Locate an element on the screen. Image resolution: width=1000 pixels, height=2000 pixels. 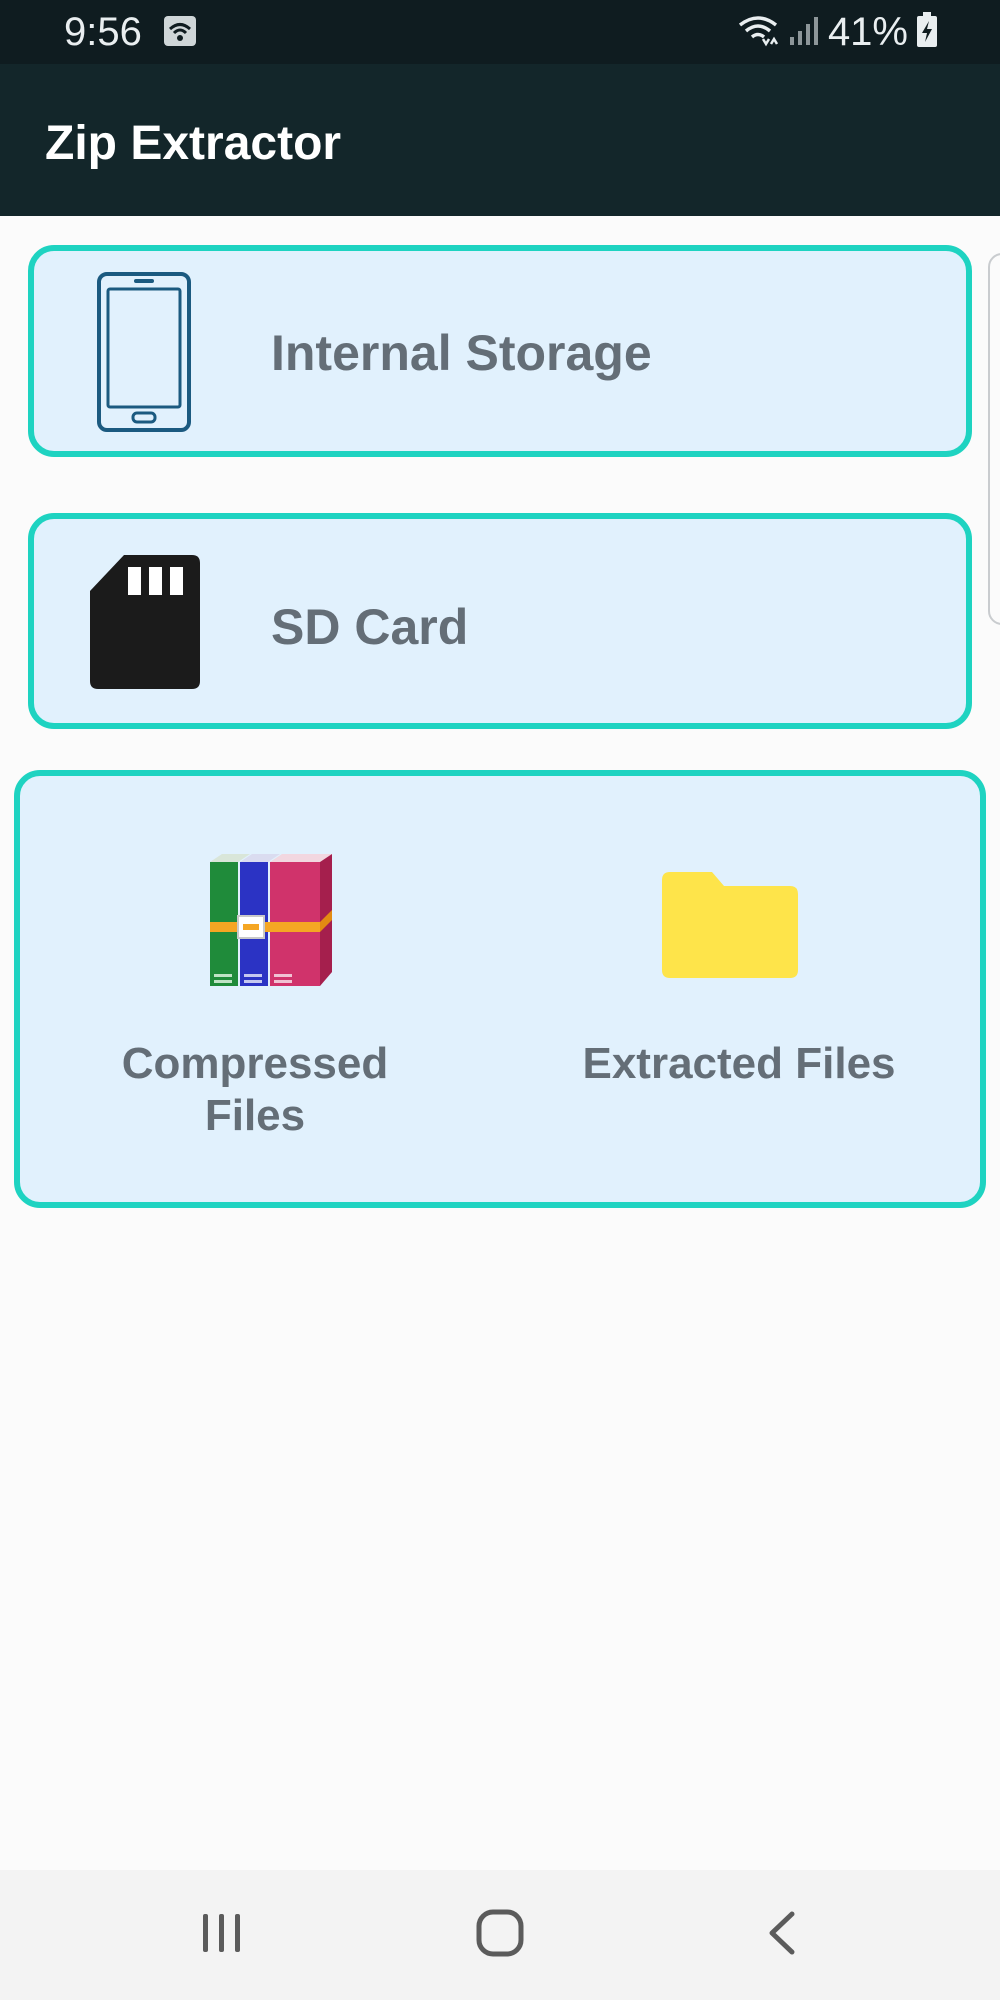
phone-icon is located at coordinates (144, 354).